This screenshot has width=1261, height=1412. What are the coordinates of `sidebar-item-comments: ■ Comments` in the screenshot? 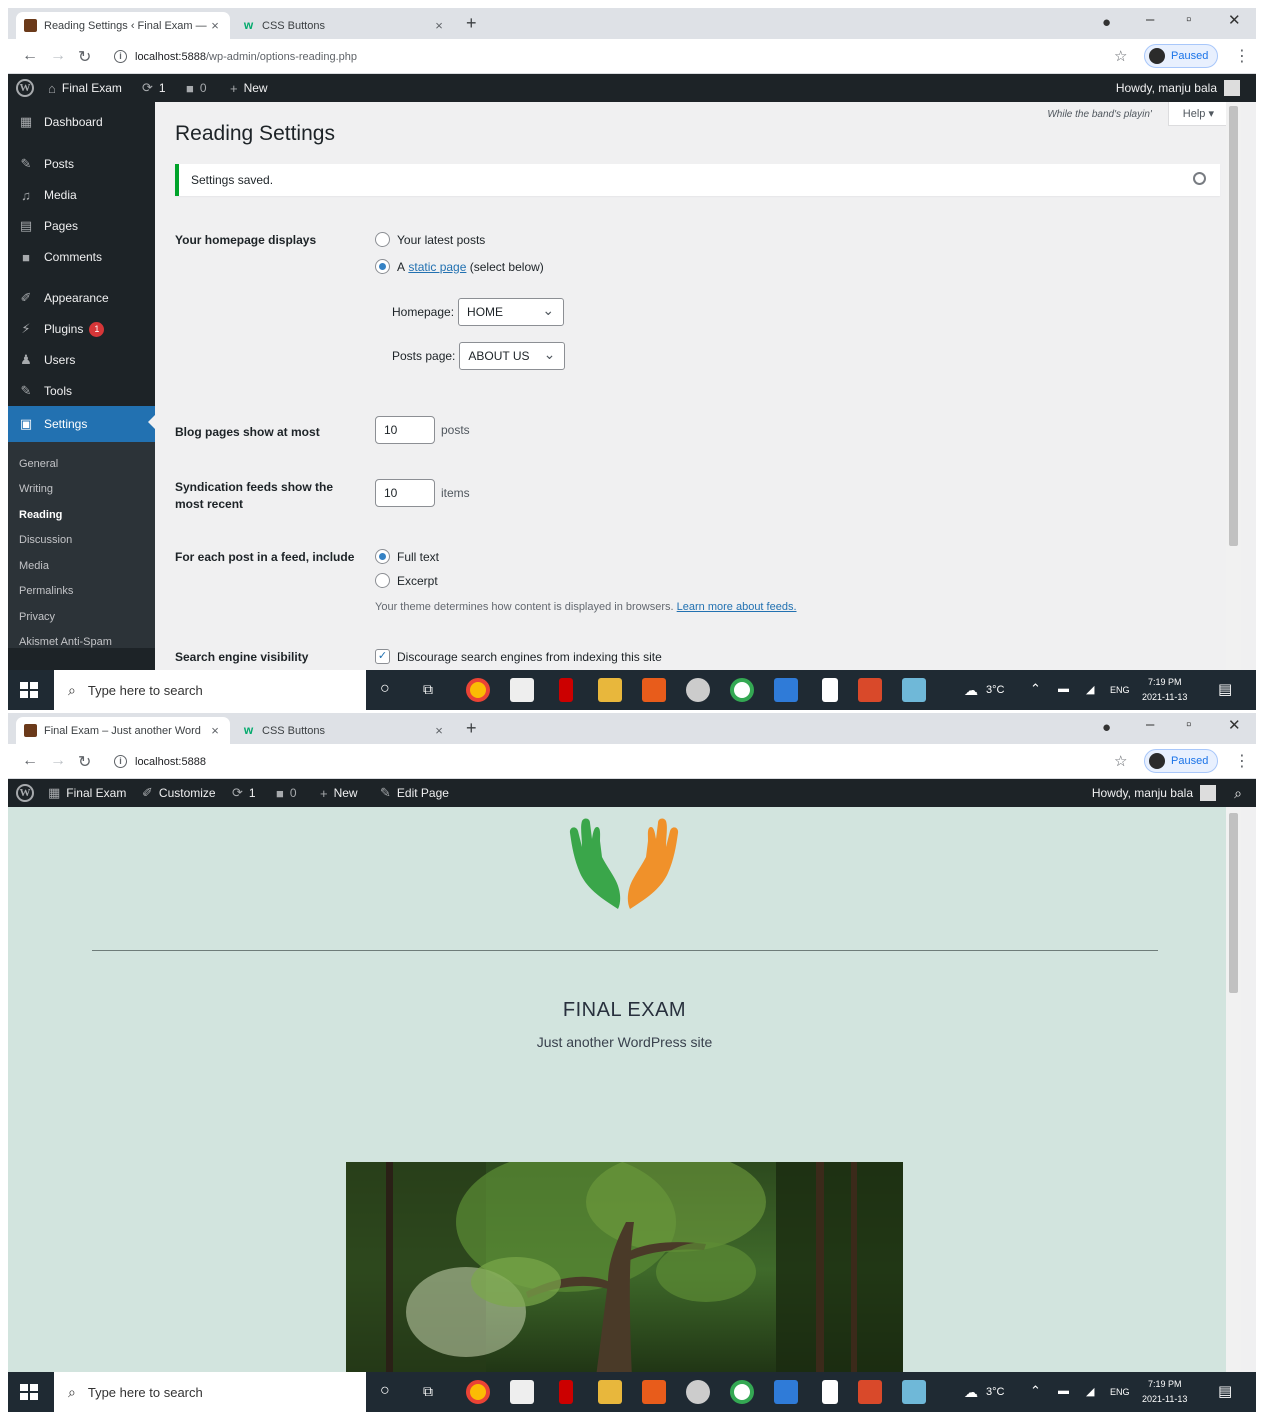 It's located at (81, 257).